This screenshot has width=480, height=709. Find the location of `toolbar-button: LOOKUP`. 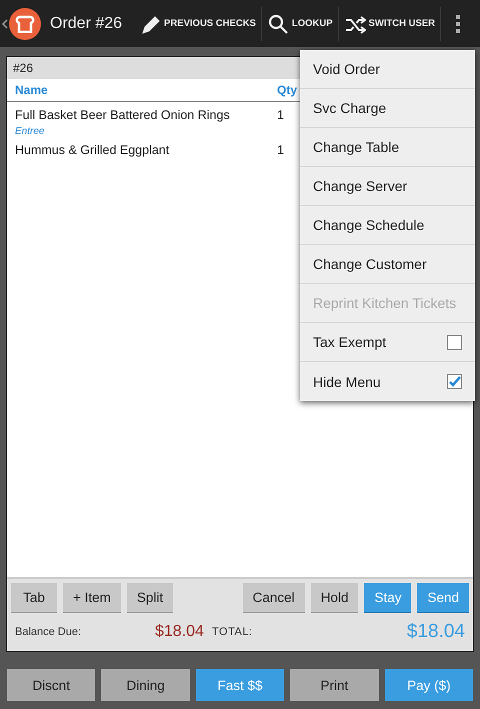

toolbar-button: LOOKUP is located at coordinates (300, 23).